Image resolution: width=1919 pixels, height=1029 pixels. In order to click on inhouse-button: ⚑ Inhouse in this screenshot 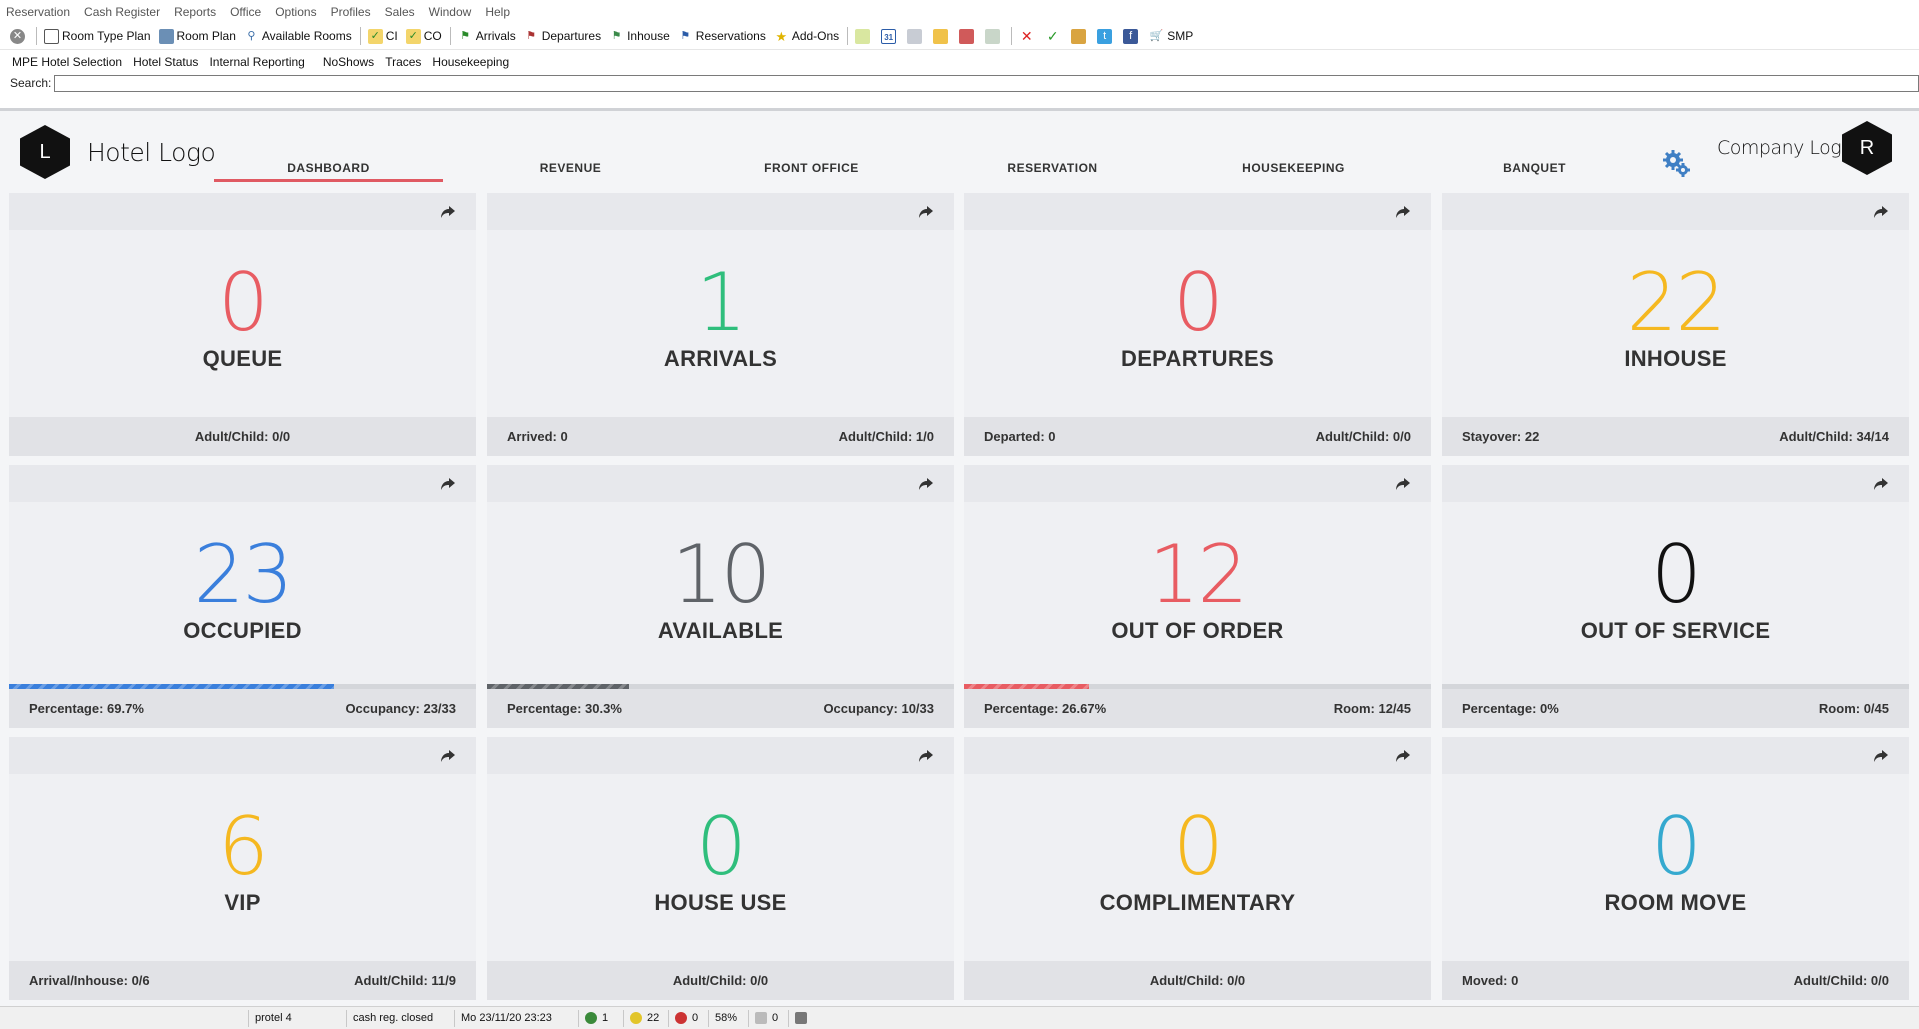, I will do `click(639, 36)`.